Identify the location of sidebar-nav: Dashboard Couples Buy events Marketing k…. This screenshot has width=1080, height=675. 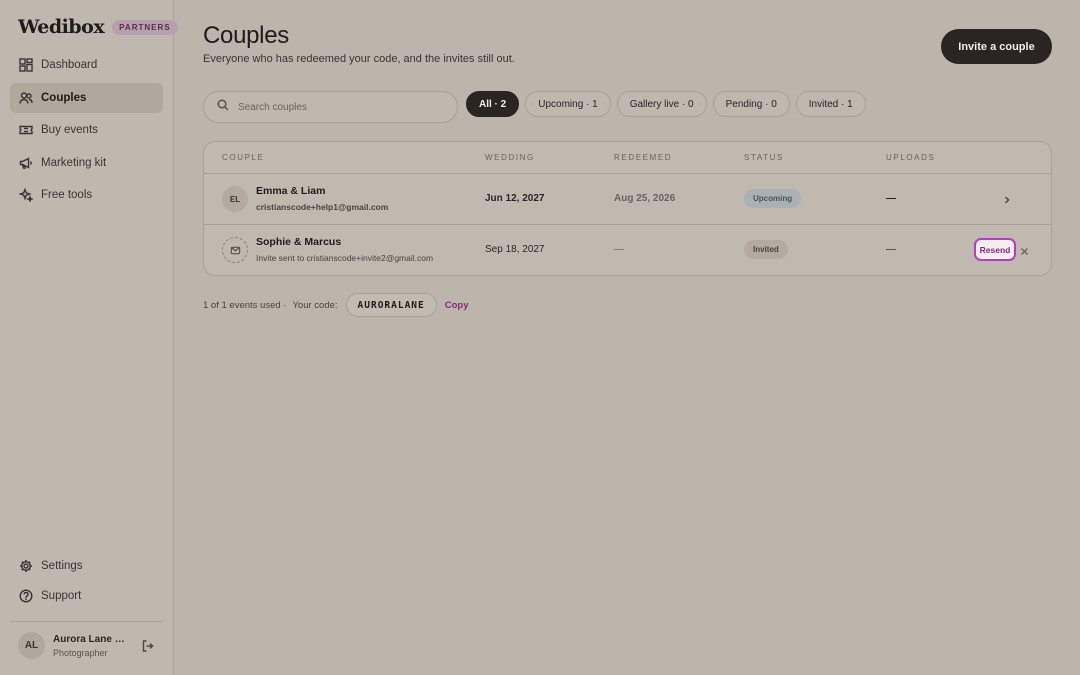
(86, 131).